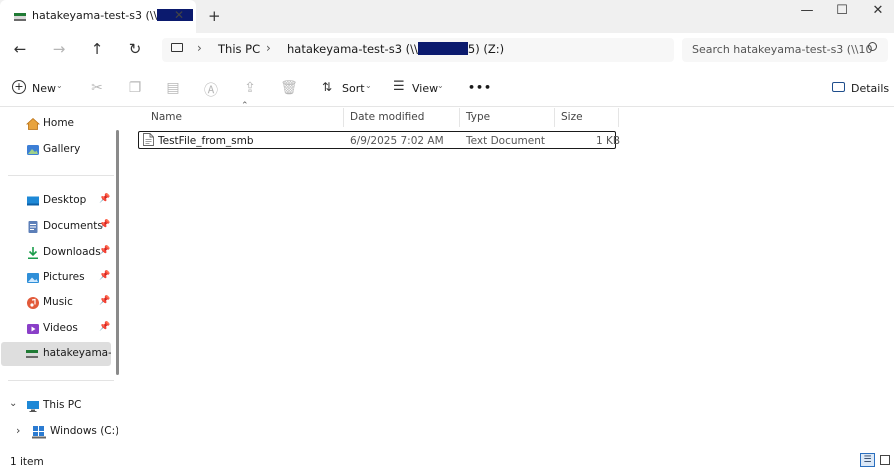  I want to click on sidebar-item-downloads: Downloads 📌, so click(56, 253).